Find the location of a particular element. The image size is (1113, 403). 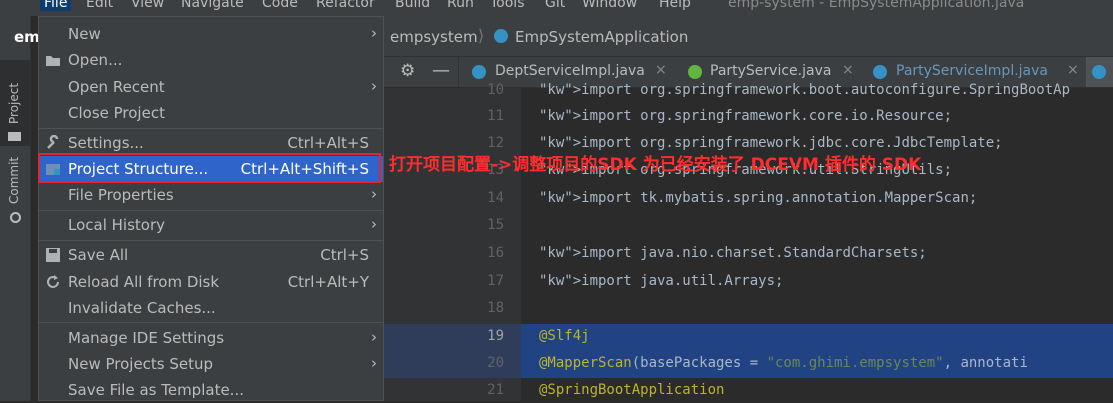

tab-active-partial is located at coordinates (1099, 72).